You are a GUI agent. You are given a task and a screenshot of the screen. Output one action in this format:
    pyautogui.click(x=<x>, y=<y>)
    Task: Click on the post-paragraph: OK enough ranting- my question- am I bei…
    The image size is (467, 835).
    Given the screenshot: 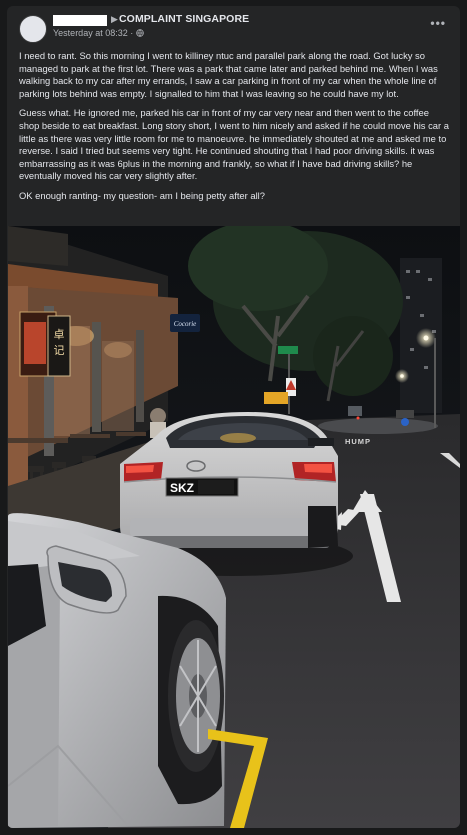 What is the action you would take?
    pyautogui.click(x=142, y=195)
    